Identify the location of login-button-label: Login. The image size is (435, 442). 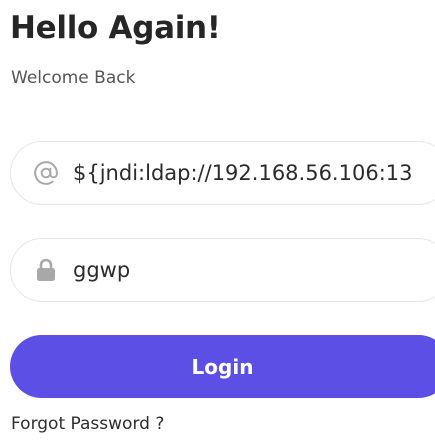
(222, 366).